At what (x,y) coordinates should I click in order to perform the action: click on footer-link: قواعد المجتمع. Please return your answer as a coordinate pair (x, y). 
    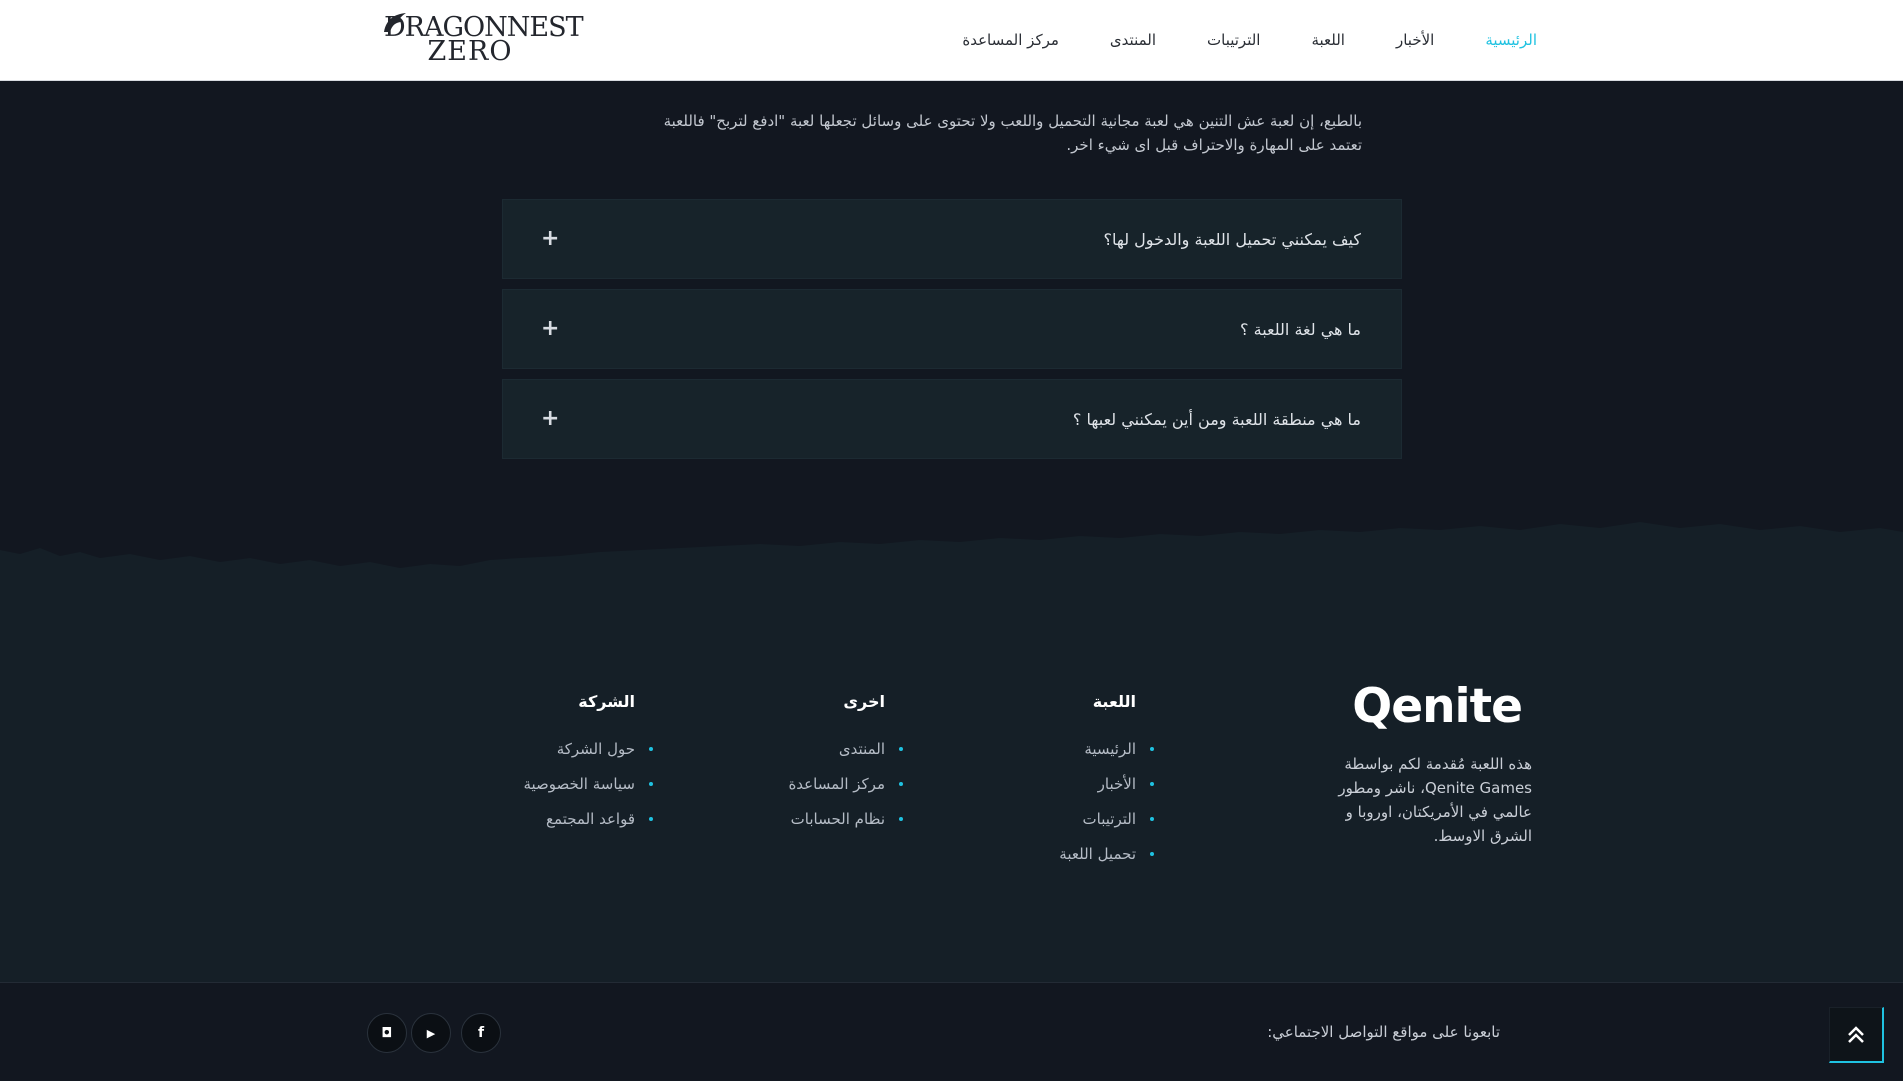
    Looking at the image, I should click on (588, 826).